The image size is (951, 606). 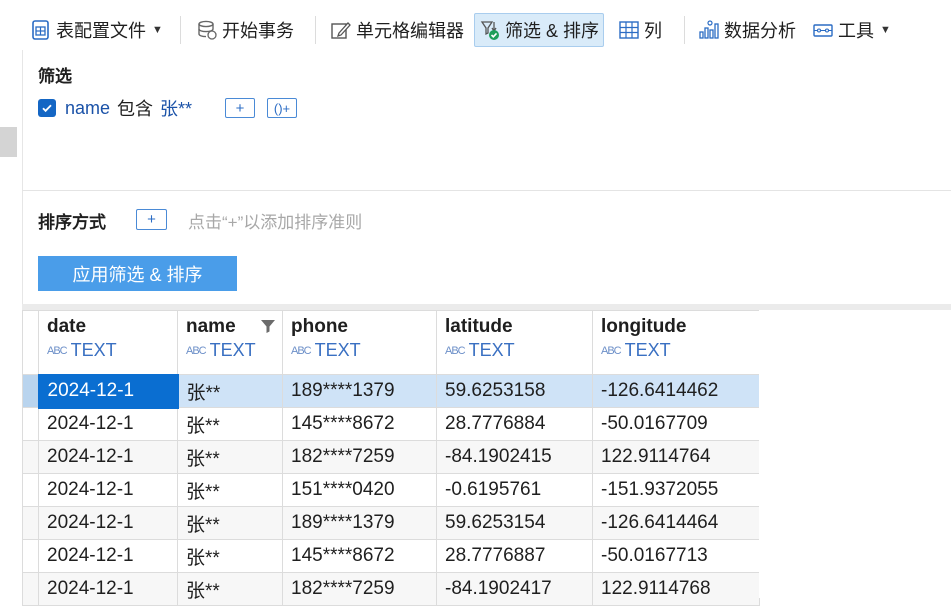 What do you see at coordinates (319, 326) in the screenshot?
I see `column-name: phone` at bounding box center [319, 326].